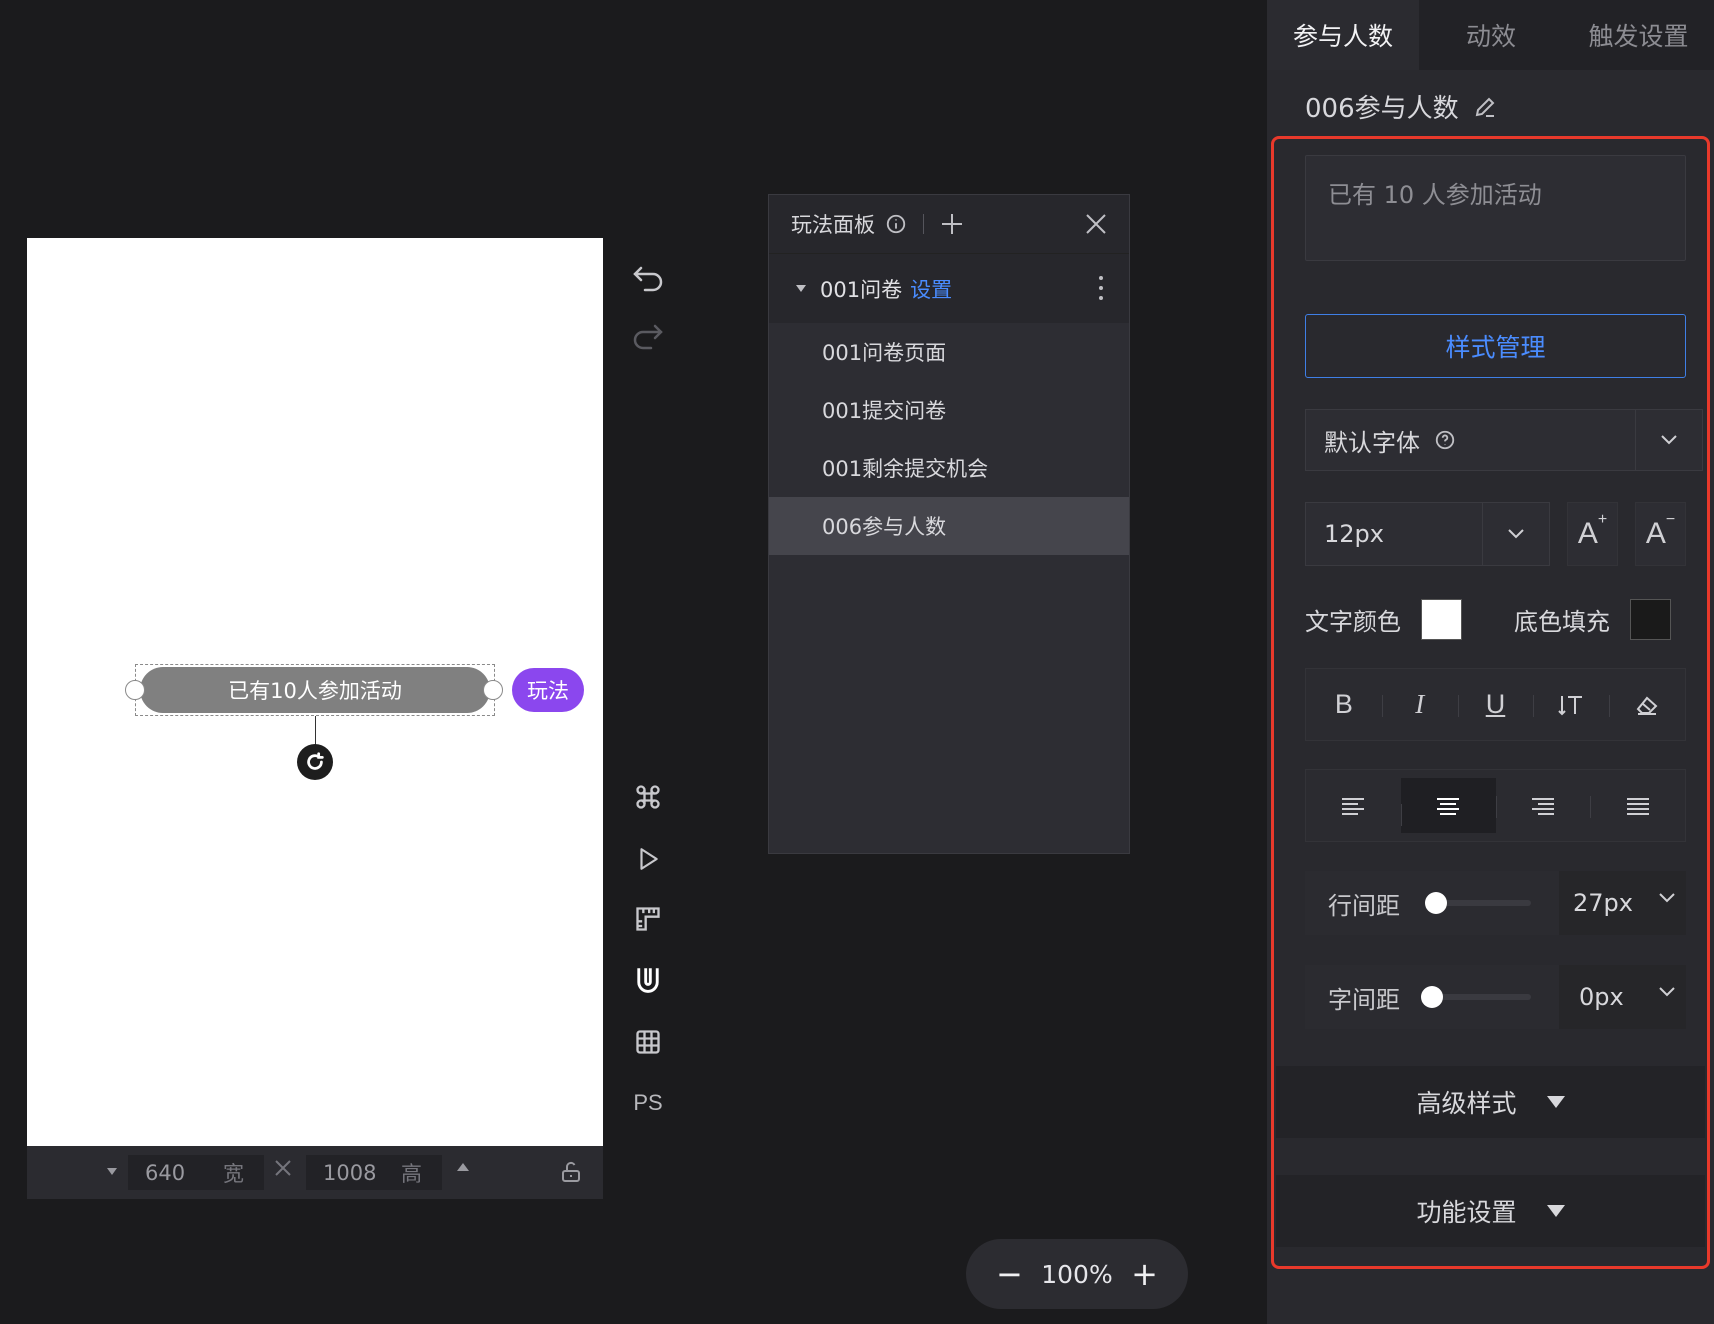 The width and height of the screenshot is (1714, 1324). What do you see at coordinates (1592, 530) in the screenshot?
I see `font-increase-icon: A+` at bounding box center [1592, 530].